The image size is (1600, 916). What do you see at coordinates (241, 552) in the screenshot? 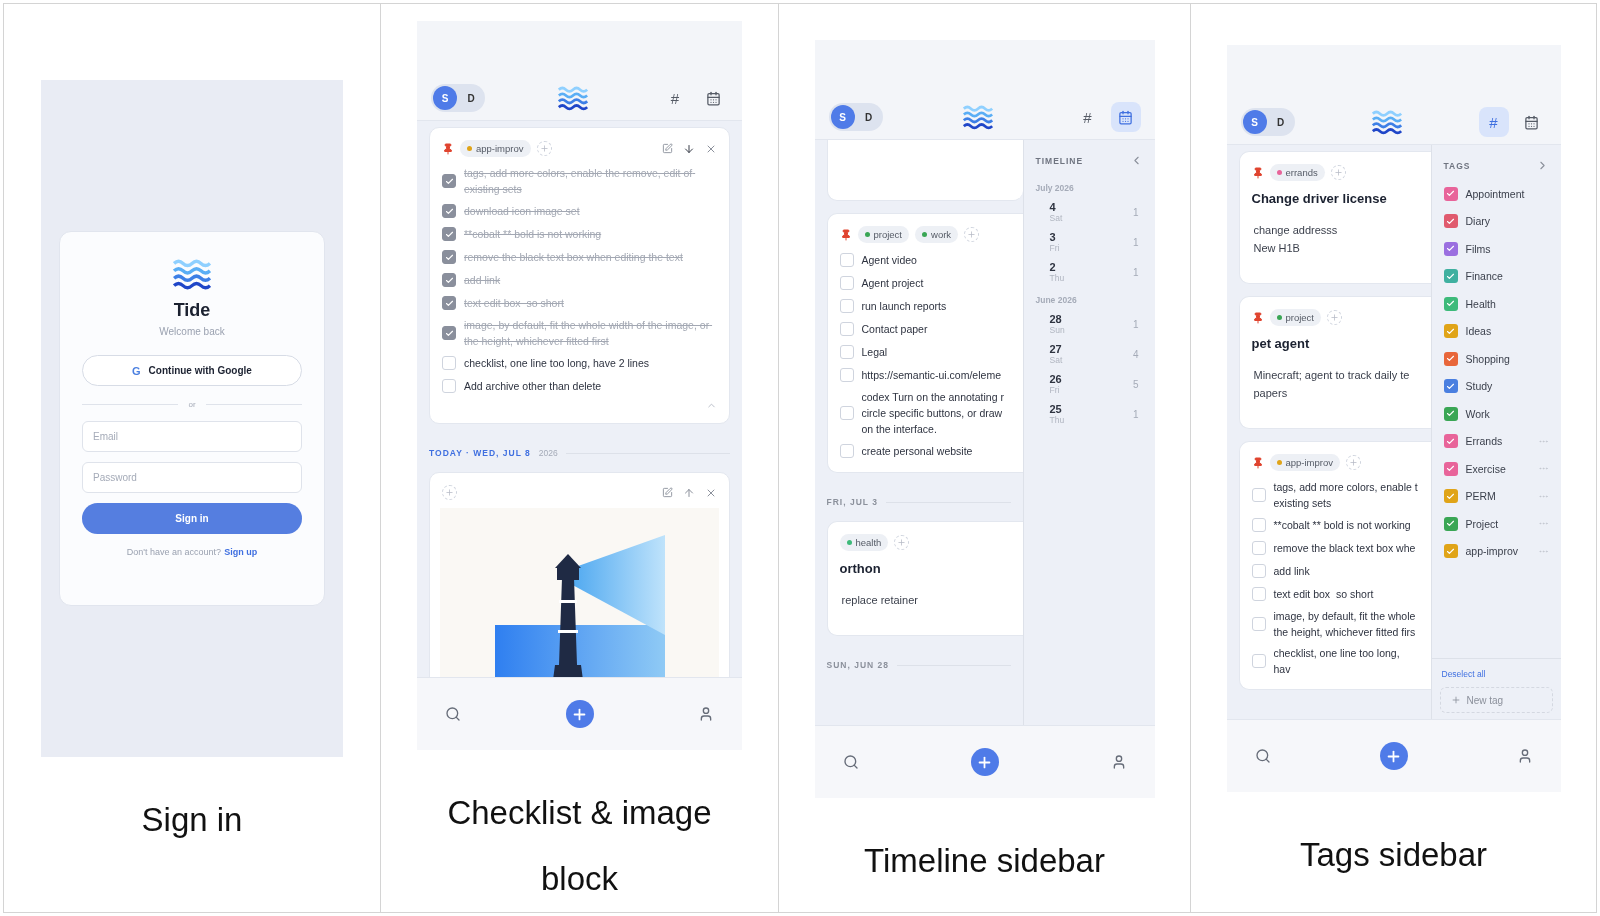
I see `sign-up-link: Sign up` at bounding box center [241, 552].